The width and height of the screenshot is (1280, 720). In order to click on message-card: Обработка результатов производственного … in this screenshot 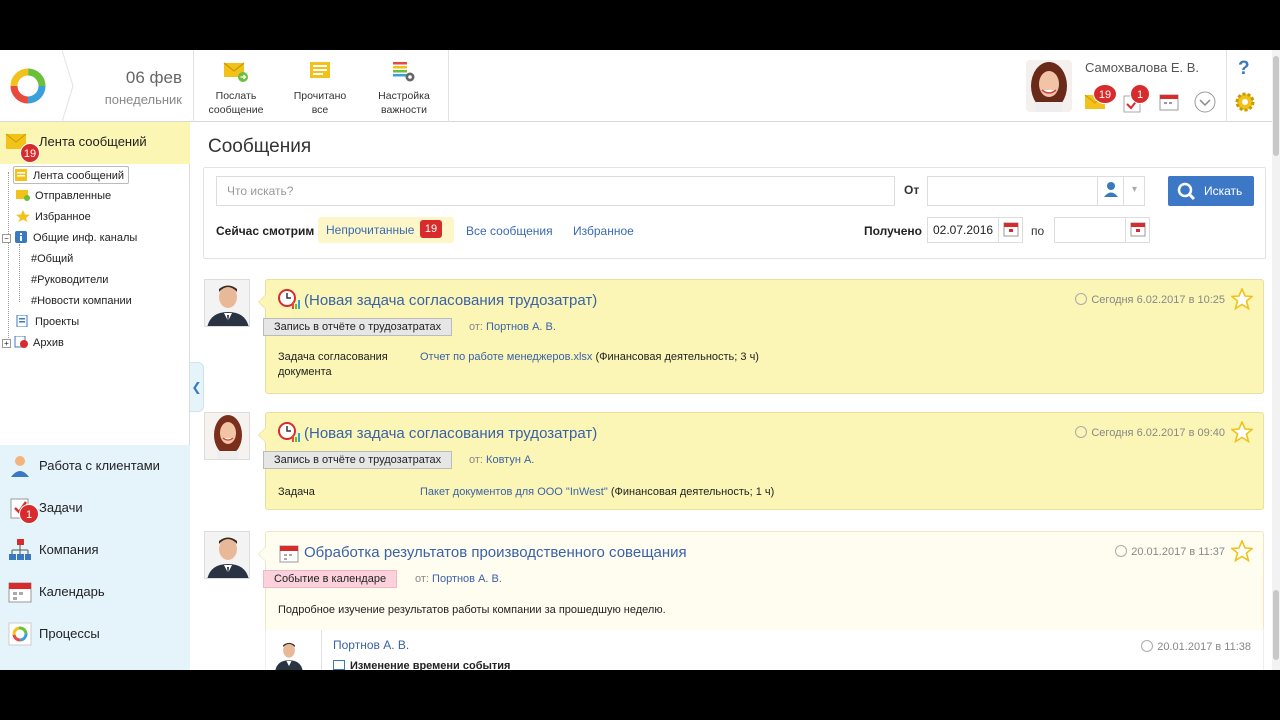, I will do `click(761, 581)`.